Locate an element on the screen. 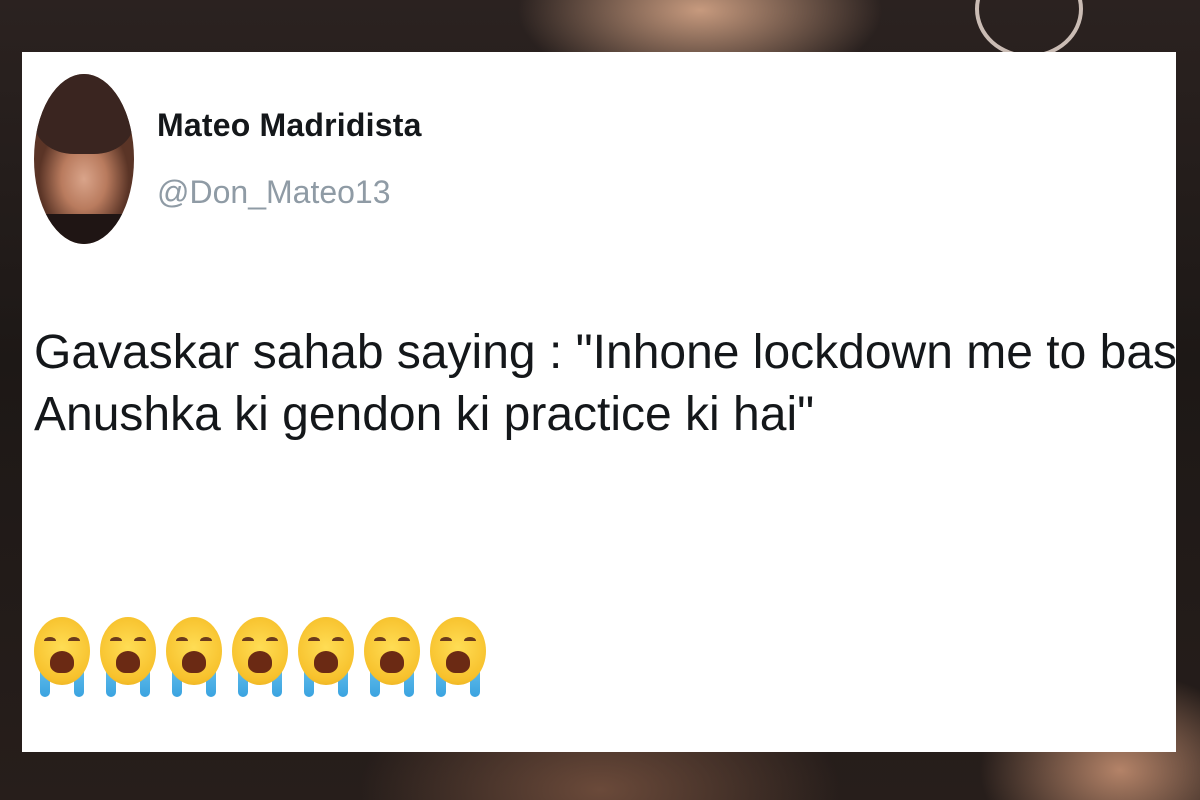  avatar is located at coordinates (84, 159).